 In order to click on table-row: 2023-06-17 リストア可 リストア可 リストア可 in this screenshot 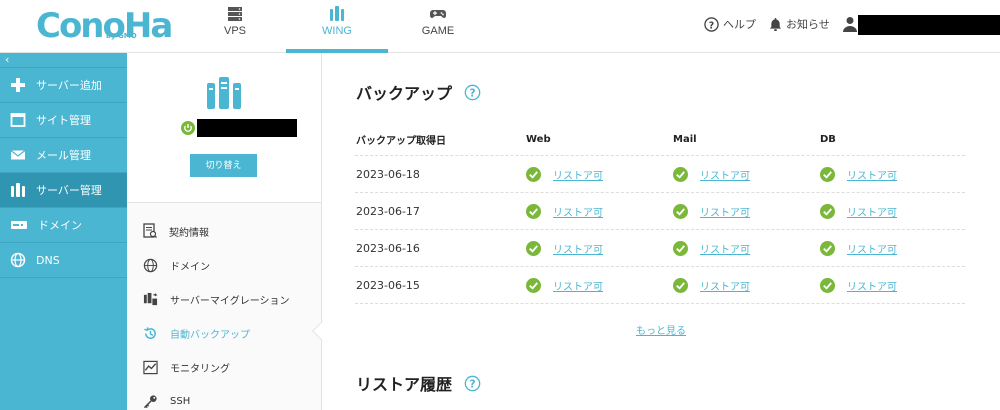, I will do `click(660, 211)`.